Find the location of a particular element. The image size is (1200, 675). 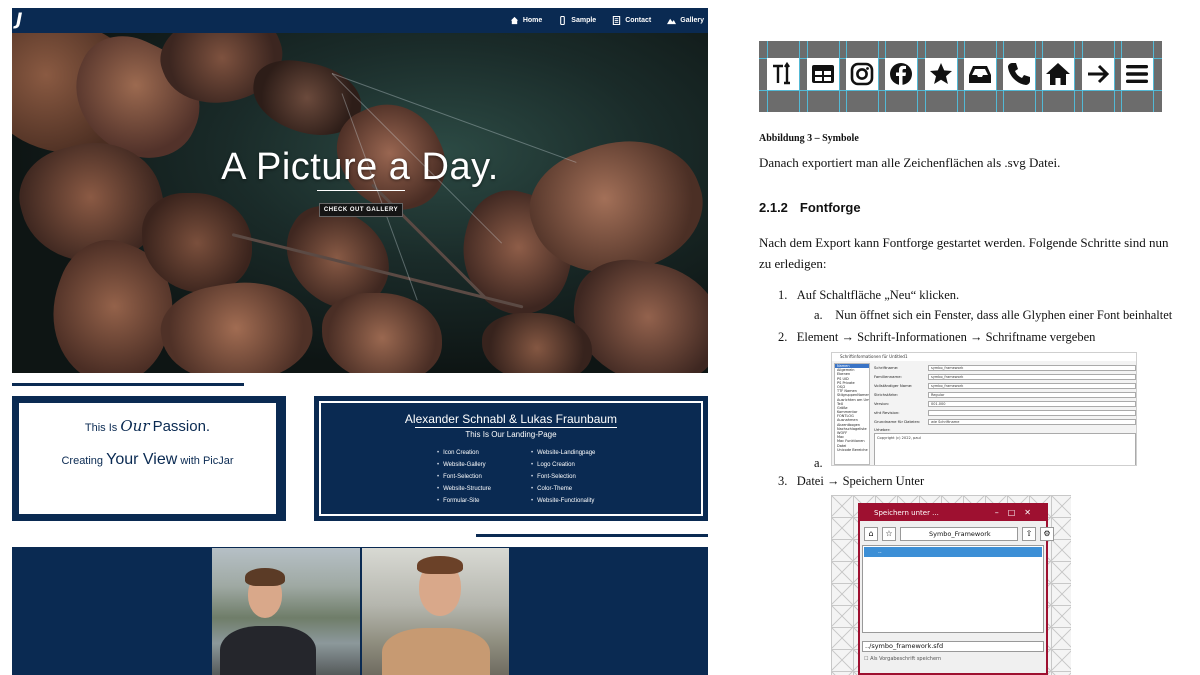

top-navigation-bar: J Home Sample Contact Gallery is located at coordinates (360, 20).